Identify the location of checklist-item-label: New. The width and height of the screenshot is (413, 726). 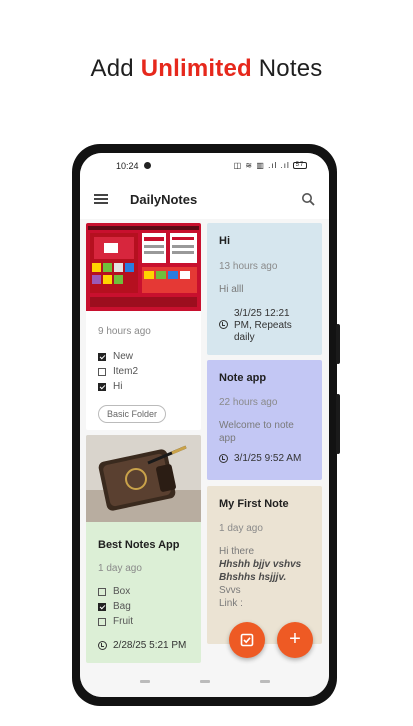
(123, 356).